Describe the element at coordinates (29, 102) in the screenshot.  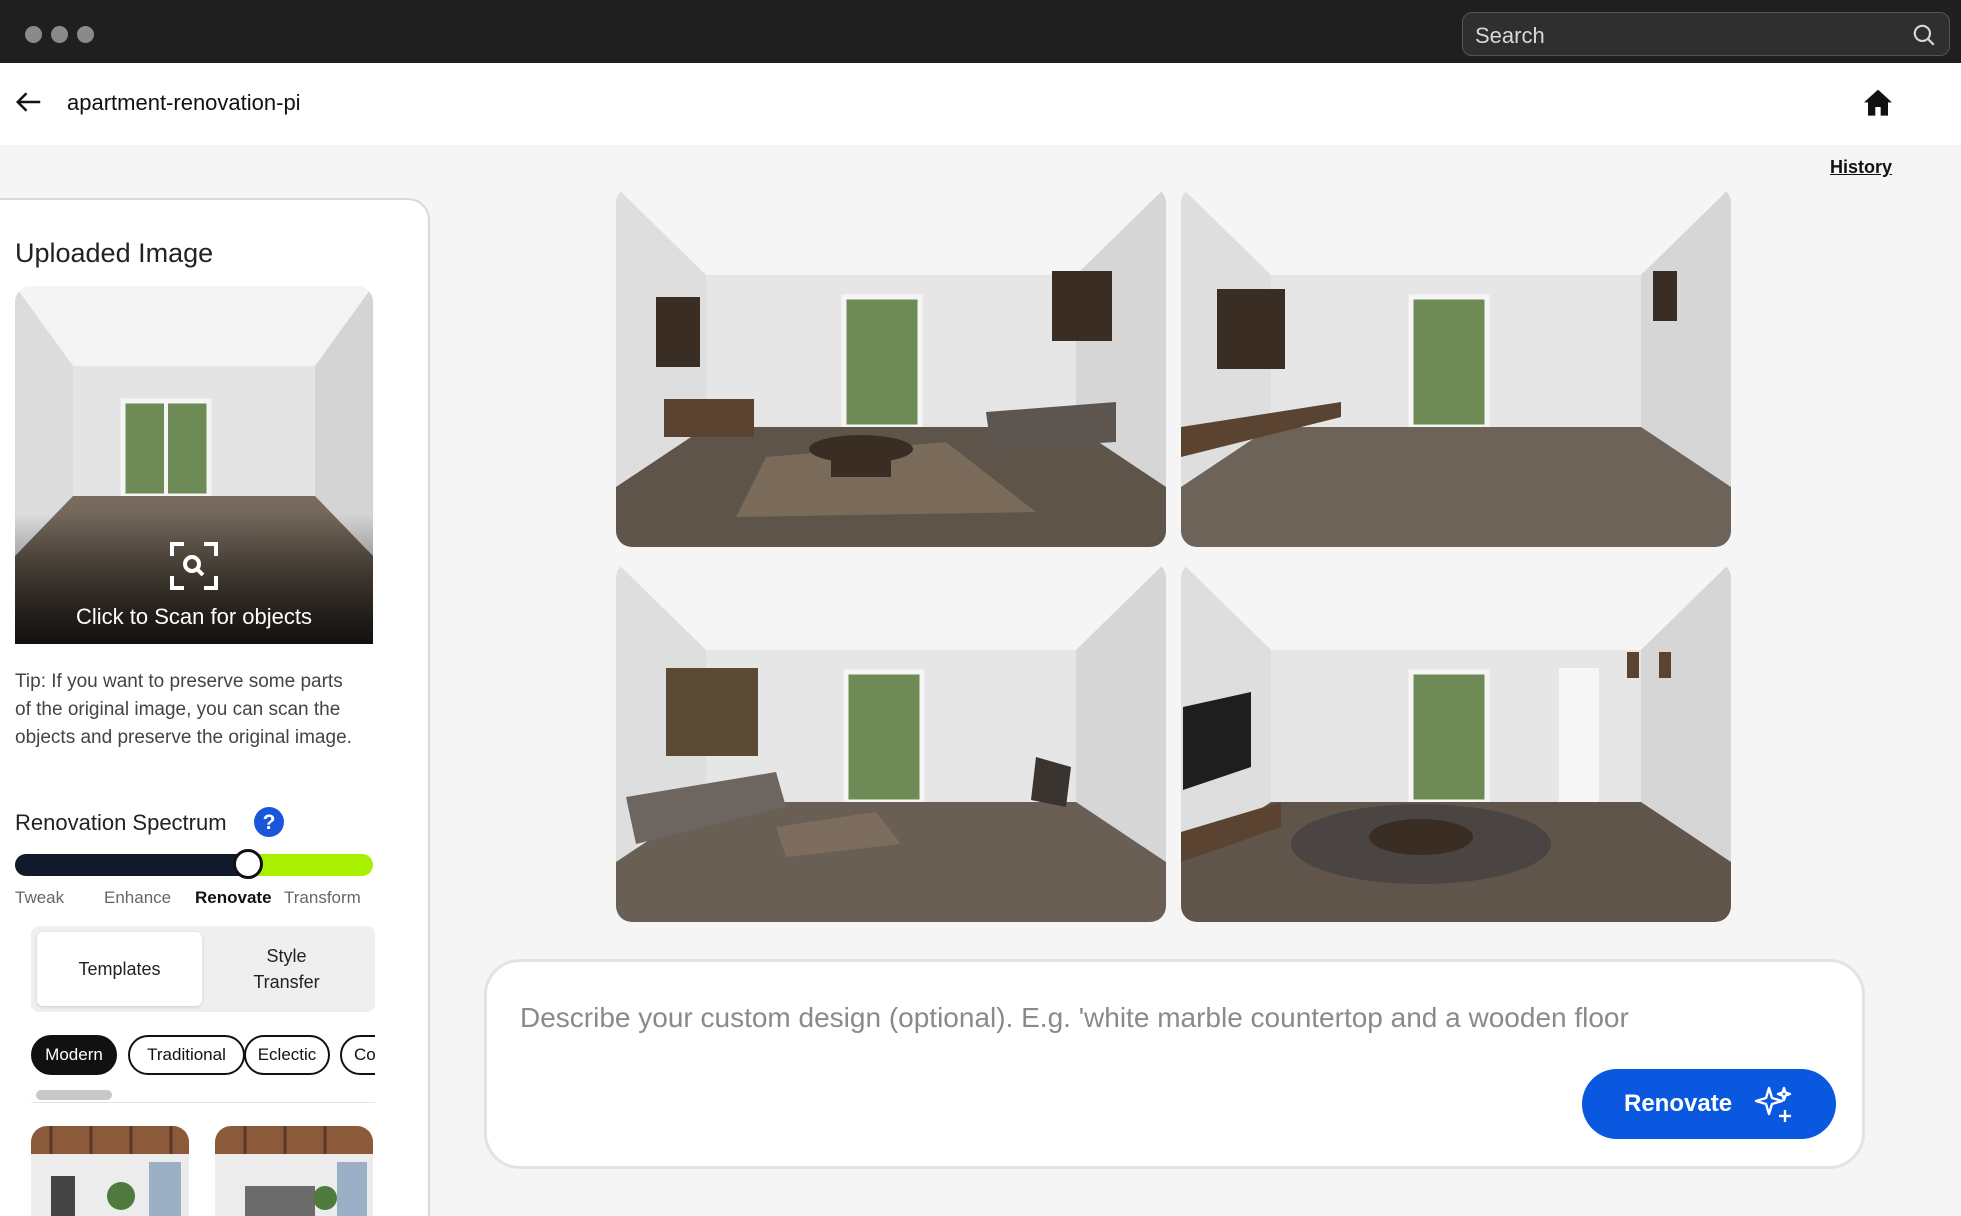
I see `back-arrow-icon` at that location.